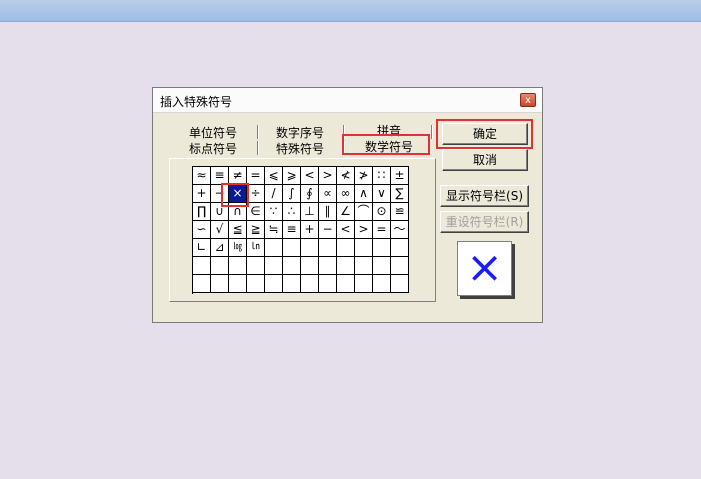  I want to click on symbol-cell: ⊥, so click(310, 212).